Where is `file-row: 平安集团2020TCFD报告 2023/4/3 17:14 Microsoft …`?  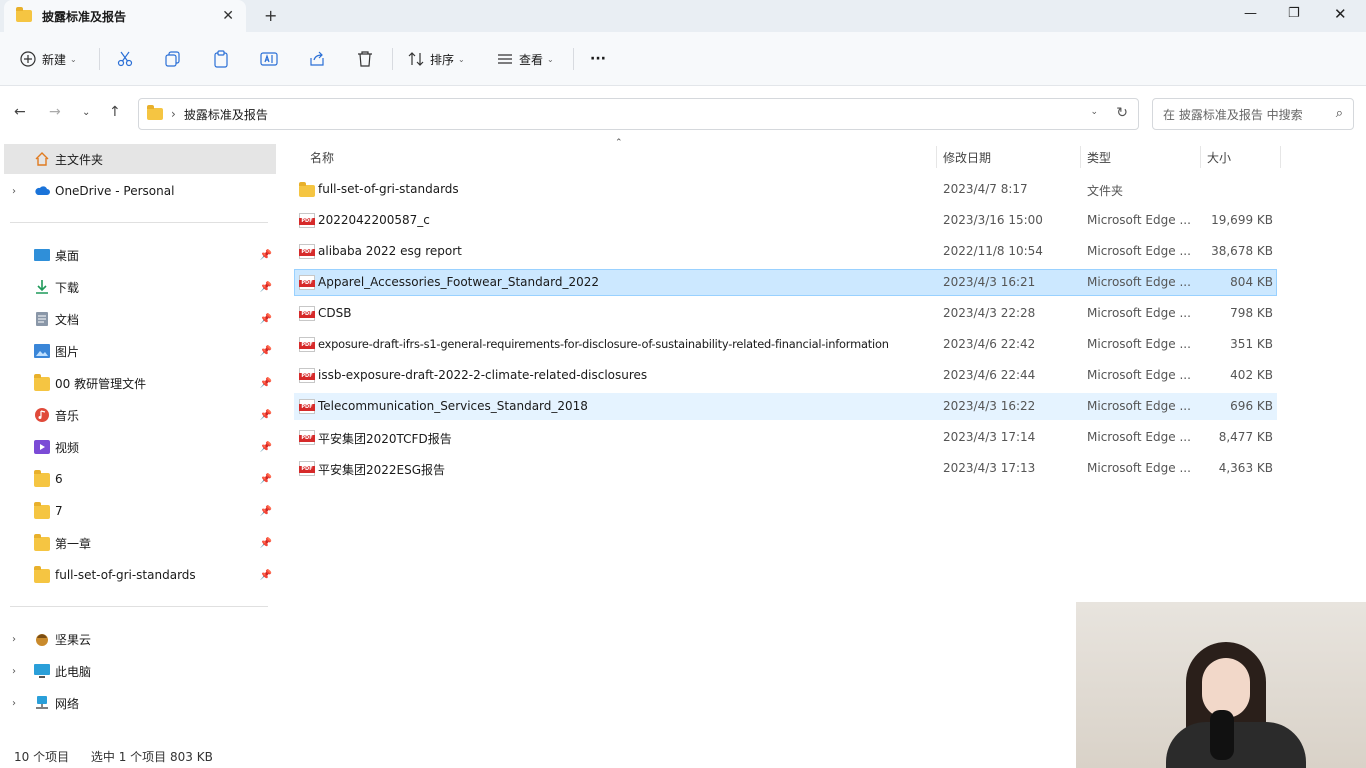 file-row: 平安集团2020TCFD报告 2023/4/3 17:14 Microsoft … is located at coordinates (785, 437).